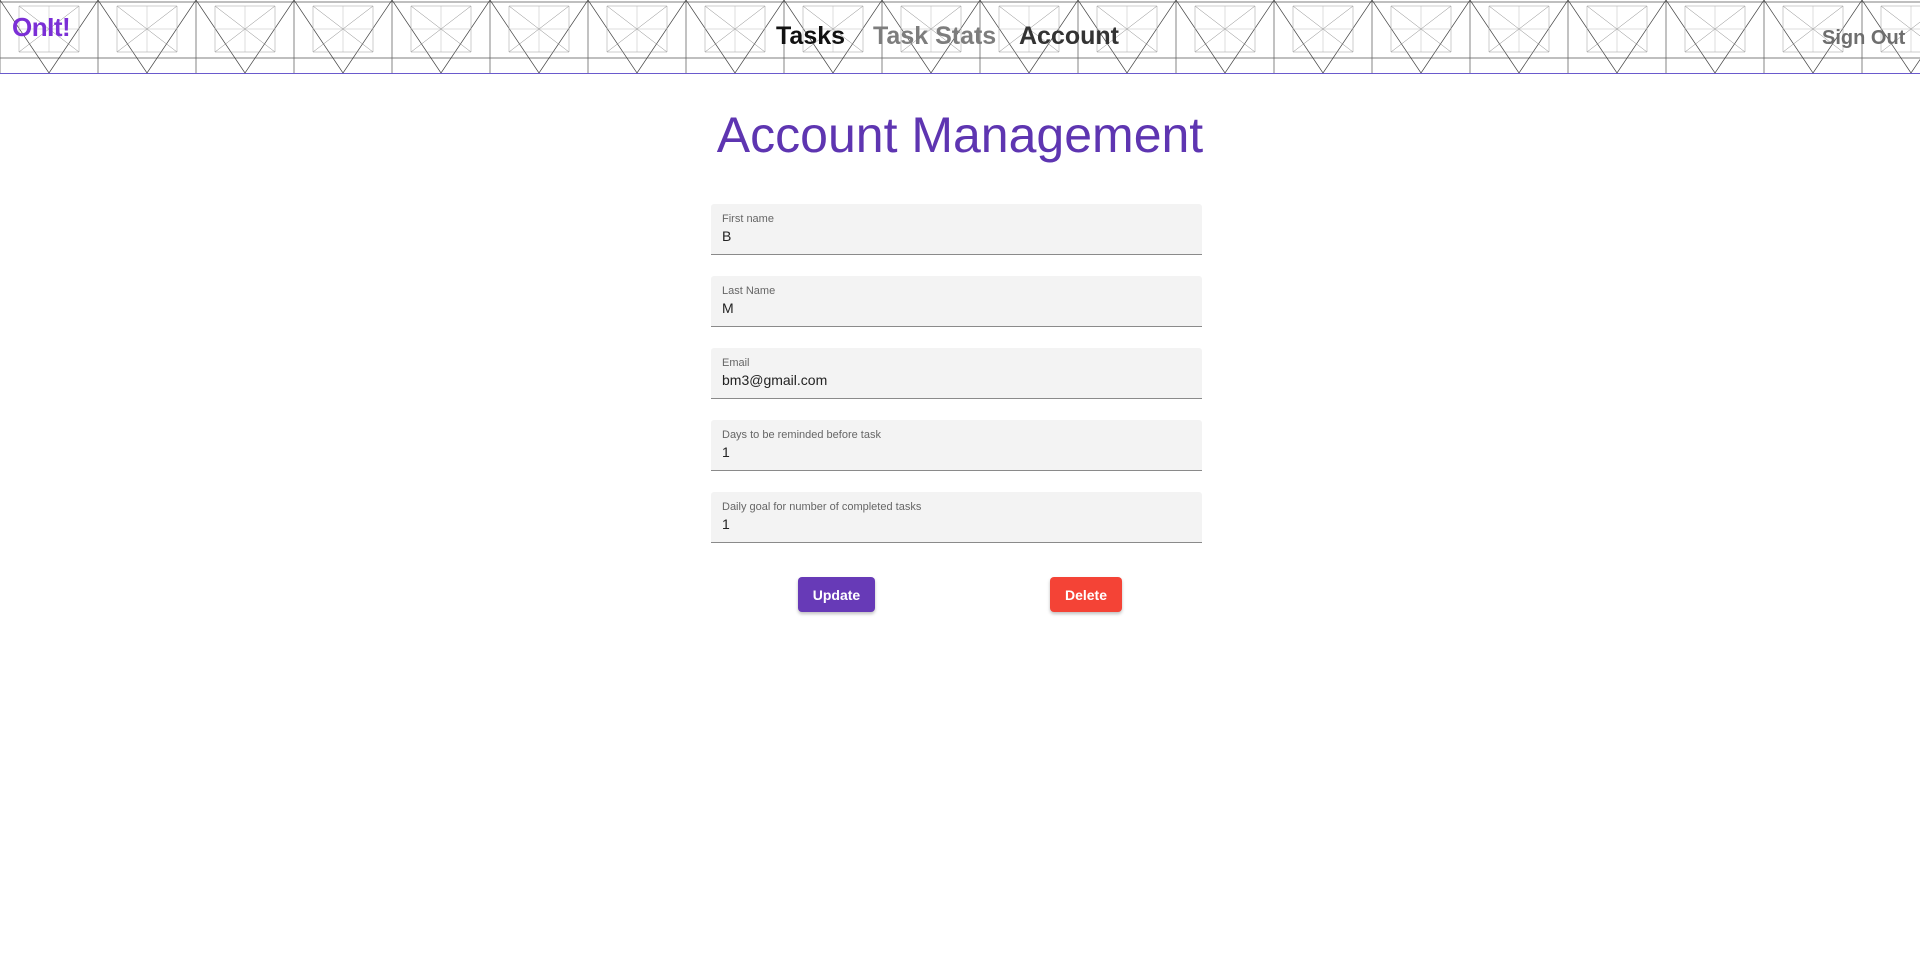 The height and width of the screenshot is (972, 1920). I want to click on email-value: bm3@gmail.com, so click(774, 380).